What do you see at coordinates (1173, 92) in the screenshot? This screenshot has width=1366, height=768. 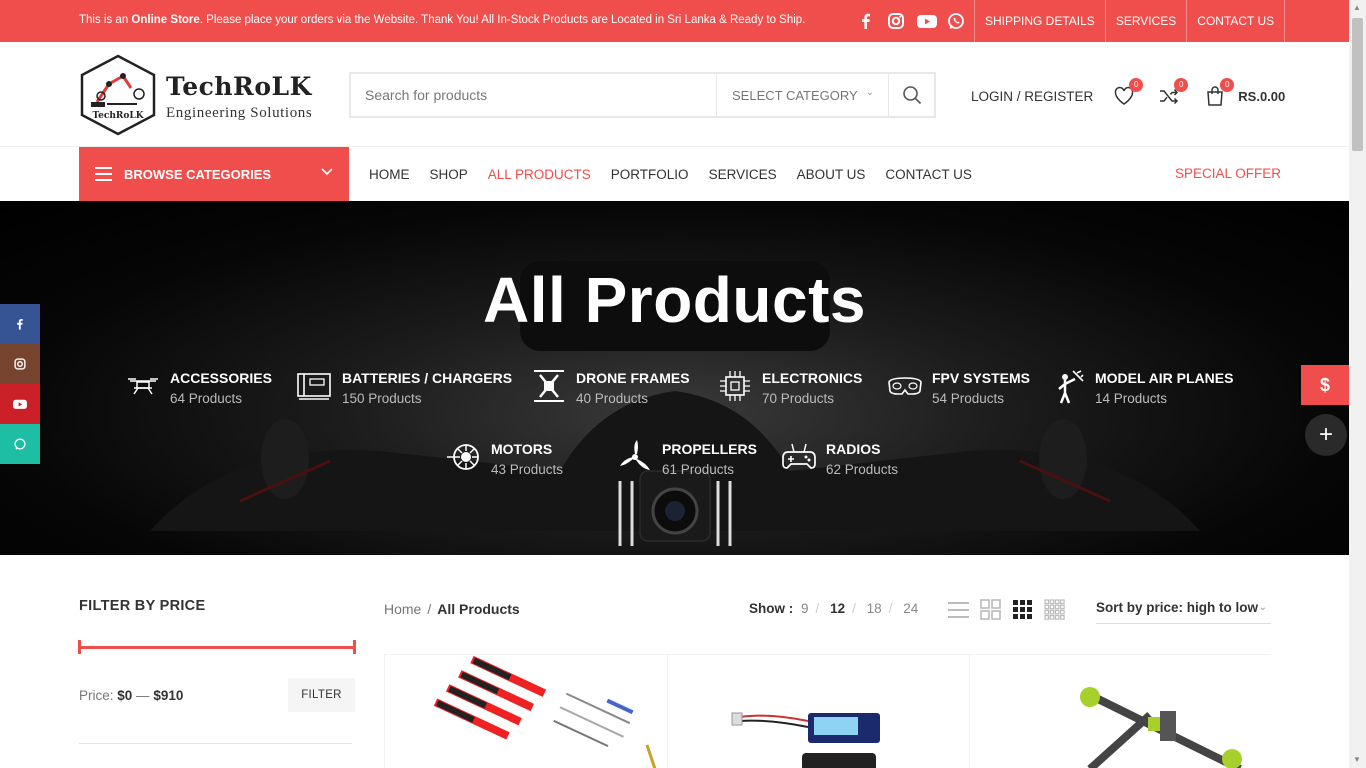 I see `compare-button: 0` at bounding box center [1173, 92].